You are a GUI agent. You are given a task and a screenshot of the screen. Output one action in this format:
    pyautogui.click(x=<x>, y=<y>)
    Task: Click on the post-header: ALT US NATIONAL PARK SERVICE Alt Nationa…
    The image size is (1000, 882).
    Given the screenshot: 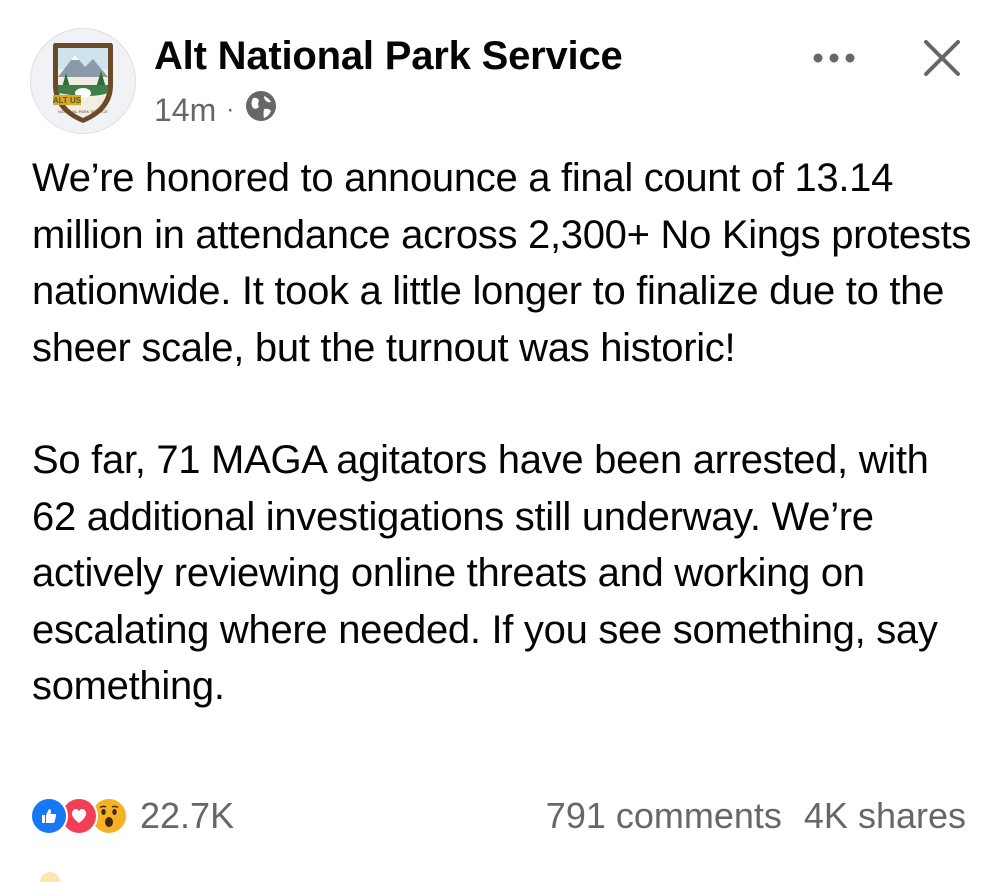 What is the action you would take?
    pyautogui.click(x=500, y=81)
    